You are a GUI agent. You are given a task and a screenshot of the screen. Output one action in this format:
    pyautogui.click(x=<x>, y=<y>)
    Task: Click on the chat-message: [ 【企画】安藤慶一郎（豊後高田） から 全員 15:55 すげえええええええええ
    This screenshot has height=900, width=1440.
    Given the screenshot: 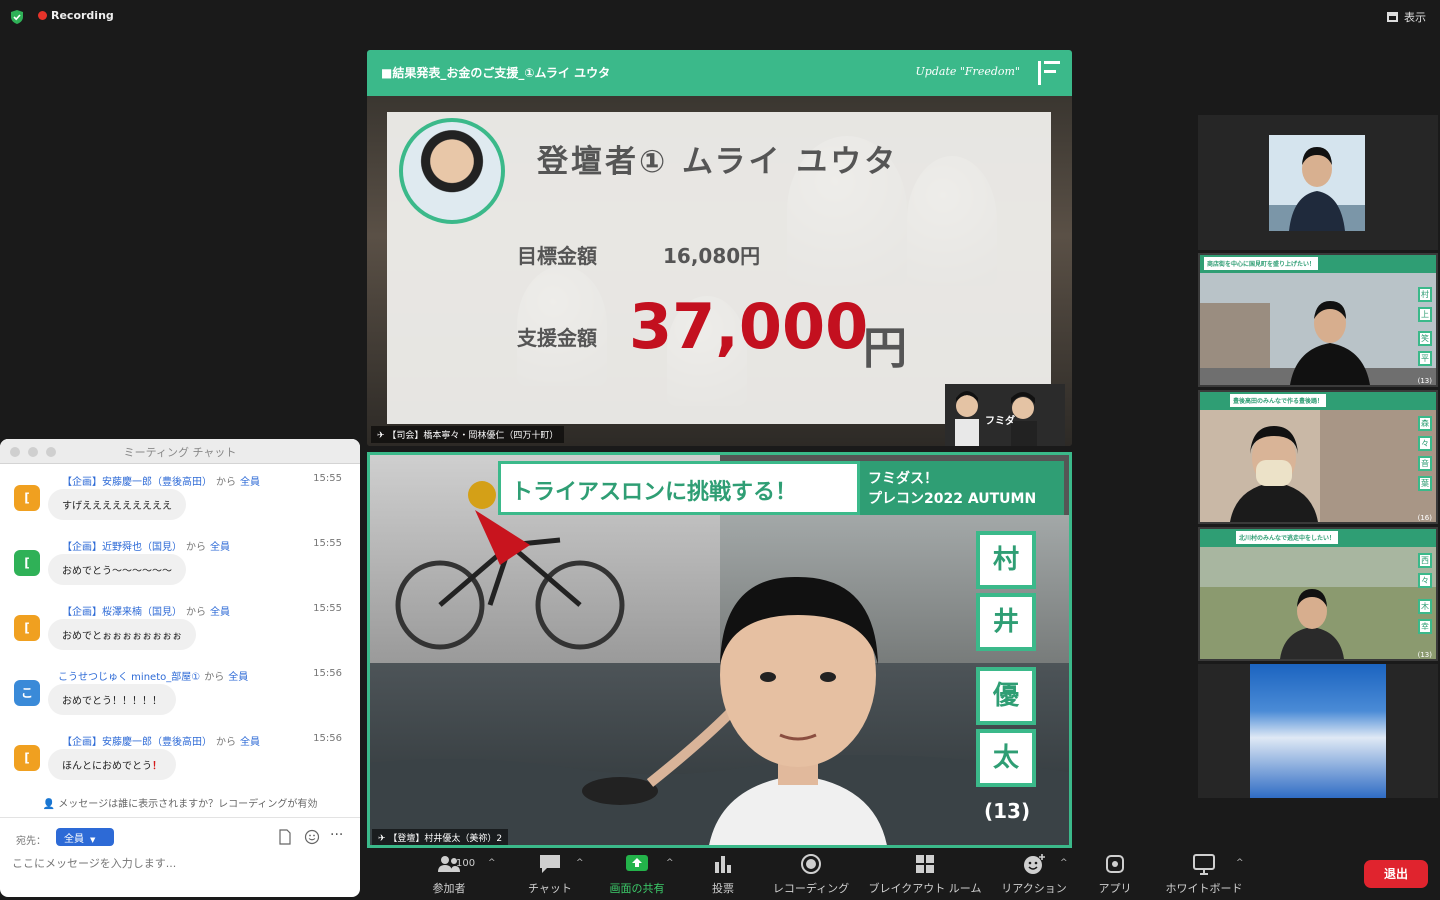 What is the action you would take?
    pyautogui.click(x=182, y=503)
    